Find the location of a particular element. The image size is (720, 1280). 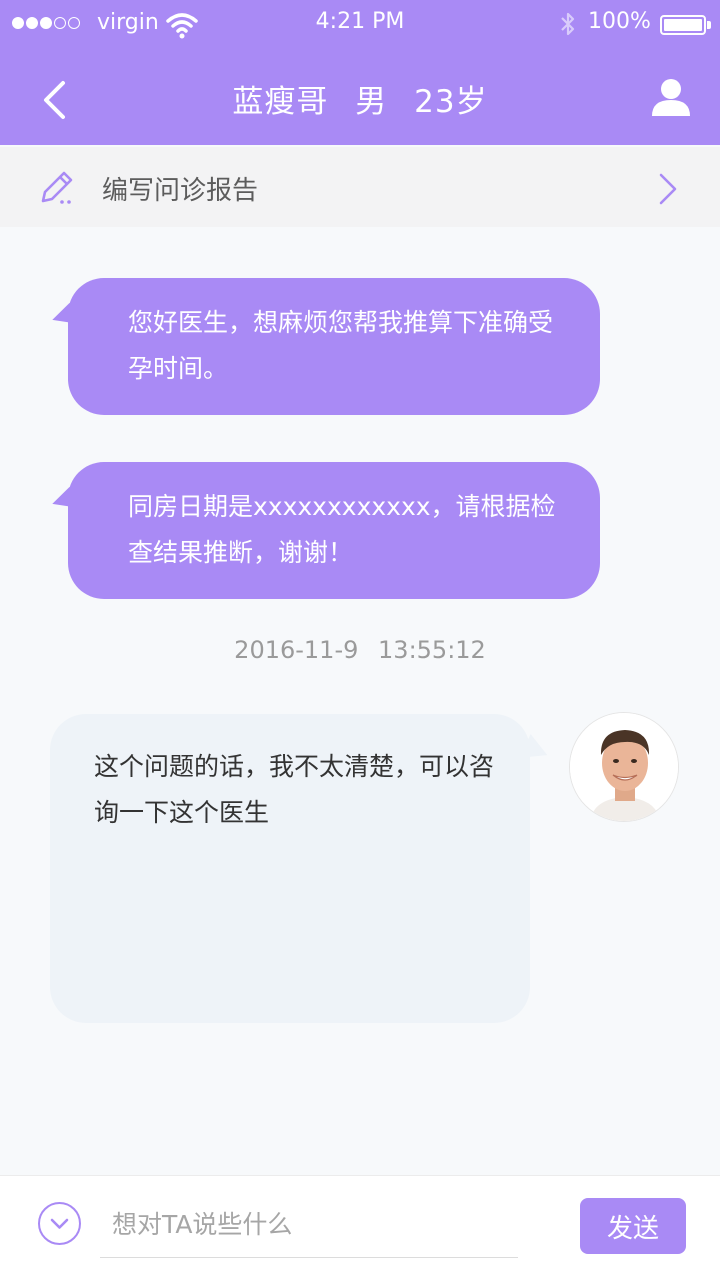

patient-age: 23岁 is located at coordinates (451, 102).